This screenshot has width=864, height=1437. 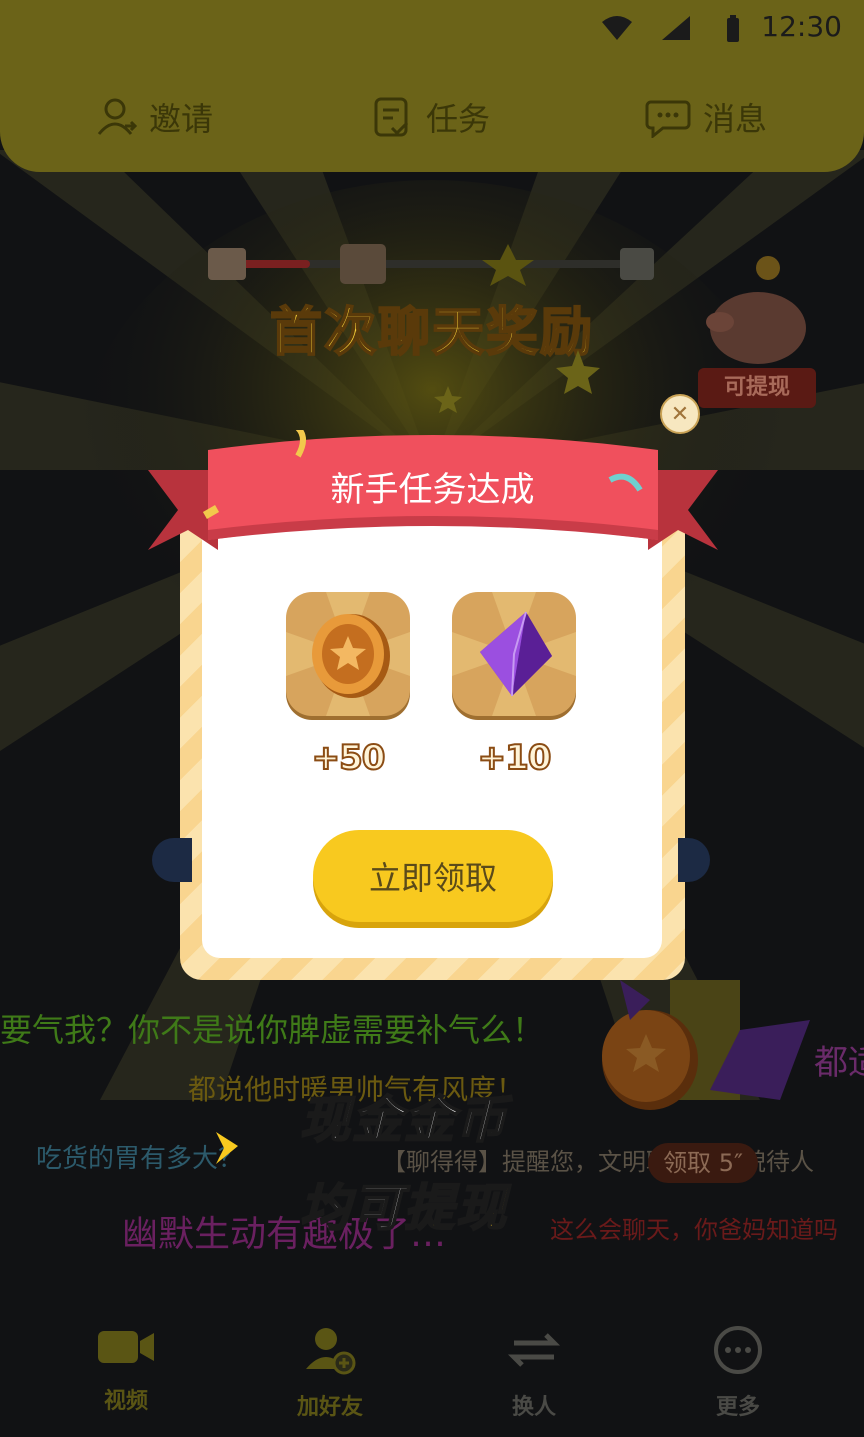 I want to click on sparkle-icon, so click(x=227, y=1148).